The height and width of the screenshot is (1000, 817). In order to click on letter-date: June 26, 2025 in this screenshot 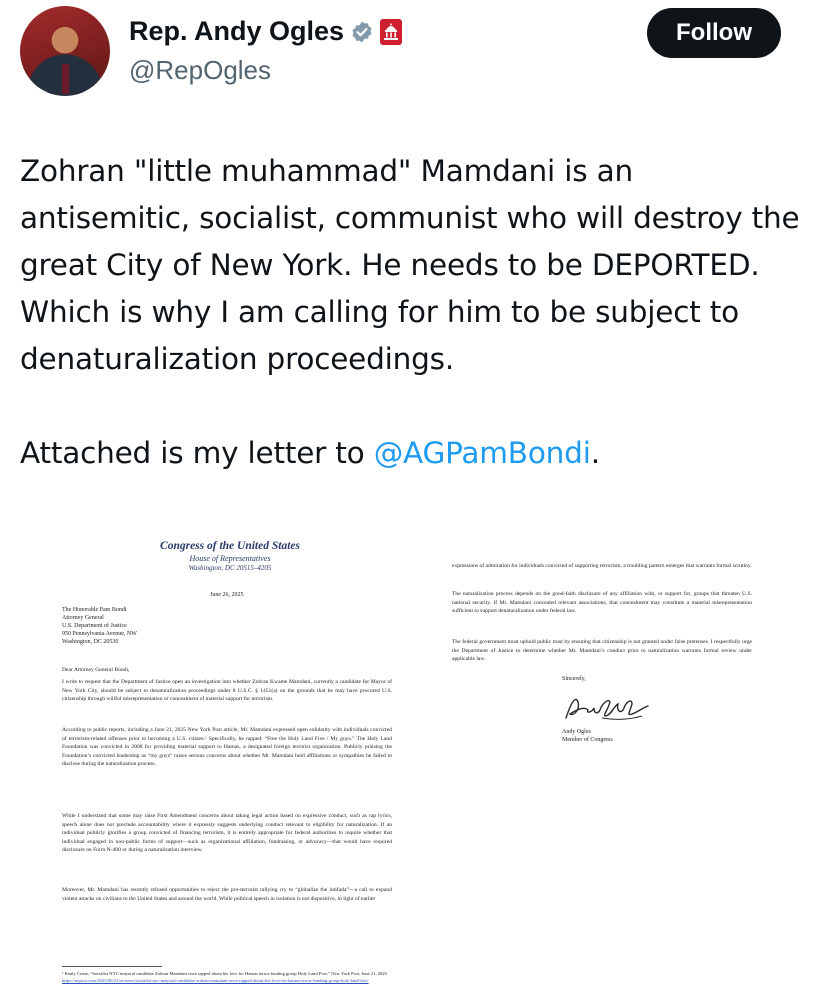, I will do `click(227, 595)`.